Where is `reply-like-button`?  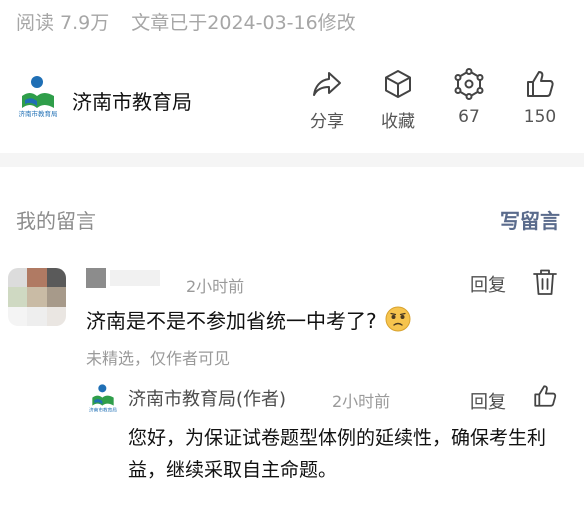 reply-like-button is located at coordinates (545, 398).